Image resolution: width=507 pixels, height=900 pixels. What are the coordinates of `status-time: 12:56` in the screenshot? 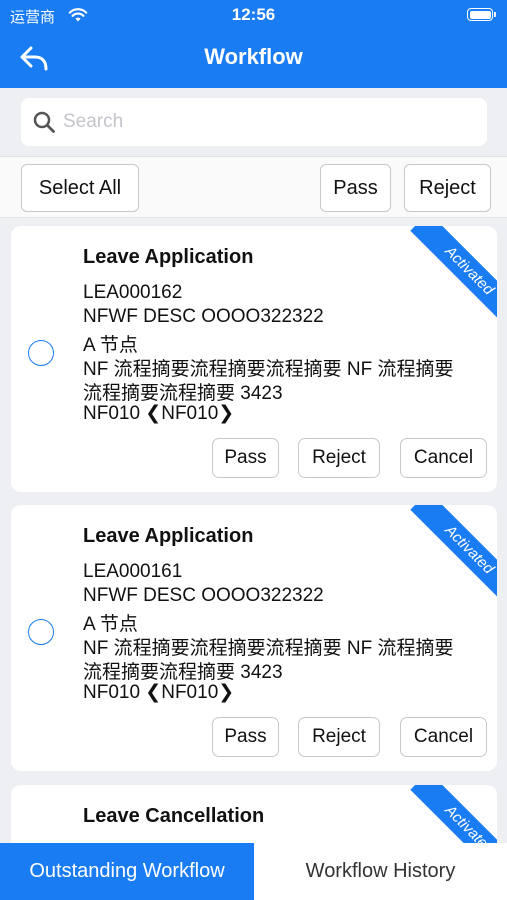 It's located at (253, 14).